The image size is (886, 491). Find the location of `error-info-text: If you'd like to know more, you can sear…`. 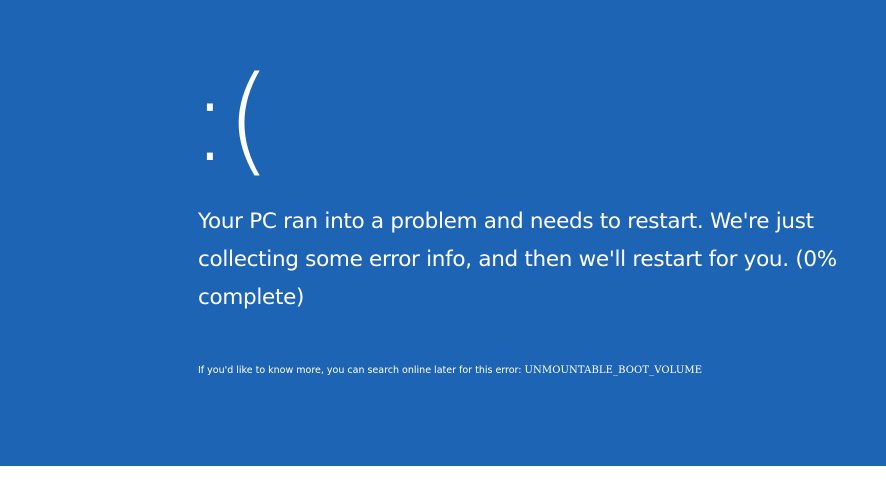

error-info-text: If you'd like to know more, you can sear… is located at coordinates (361, 370).